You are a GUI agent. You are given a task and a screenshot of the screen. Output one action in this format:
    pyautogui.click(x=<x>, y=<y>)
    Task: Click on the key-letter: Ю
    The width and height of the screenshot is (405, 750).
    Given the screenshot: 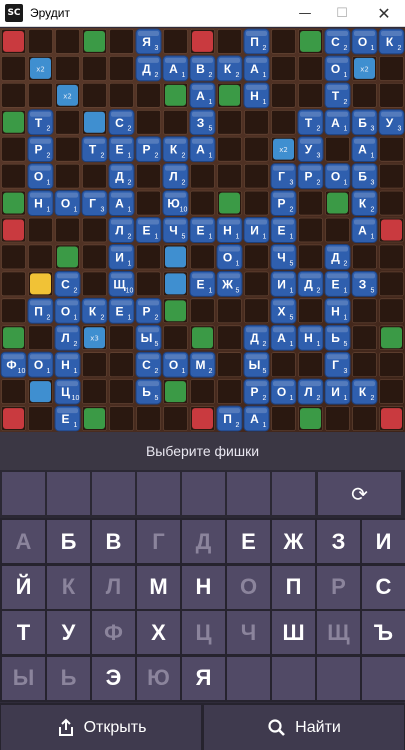 What is the action you would take?
    pyautogui.click(x=158, y=678)
    